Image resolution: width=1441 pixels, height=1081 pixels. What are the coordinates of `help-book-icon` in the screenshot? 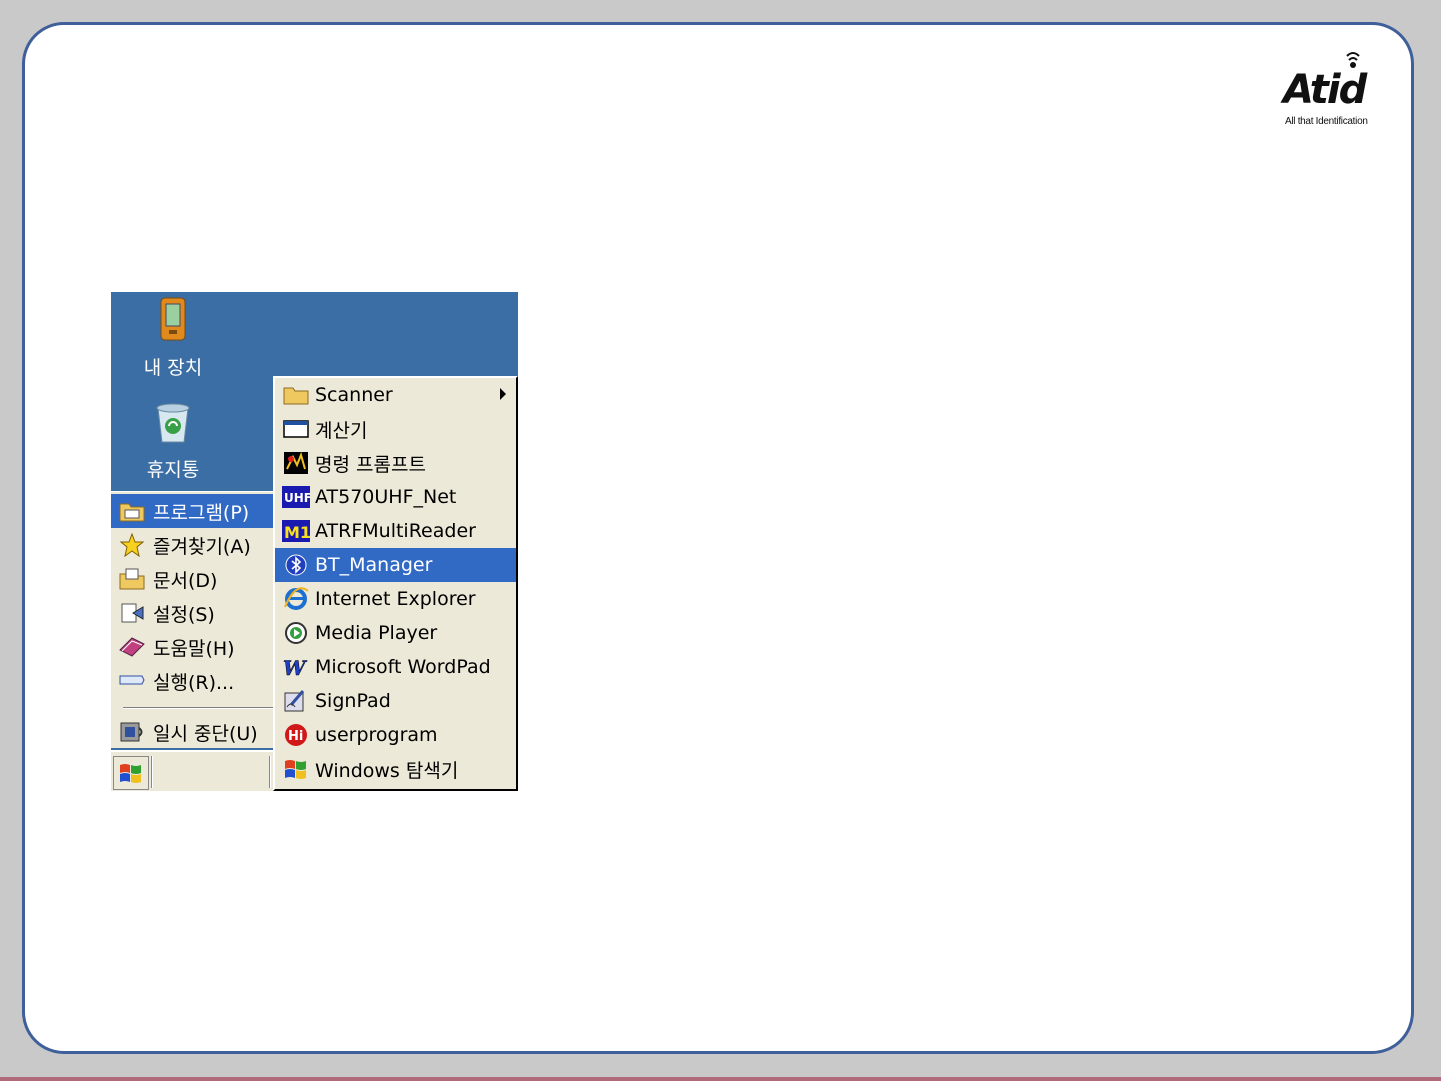 It's located at (132, 647).